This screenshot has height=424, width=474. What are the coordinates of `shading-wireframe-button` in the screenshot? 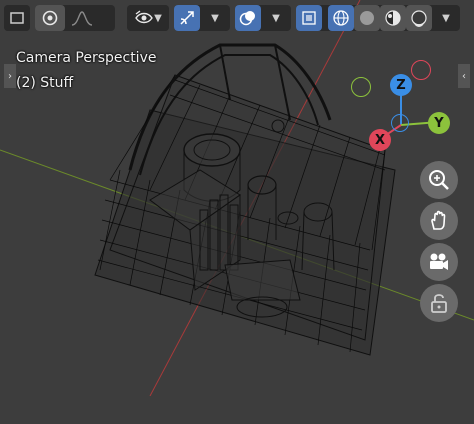 It's located at (341, 18).